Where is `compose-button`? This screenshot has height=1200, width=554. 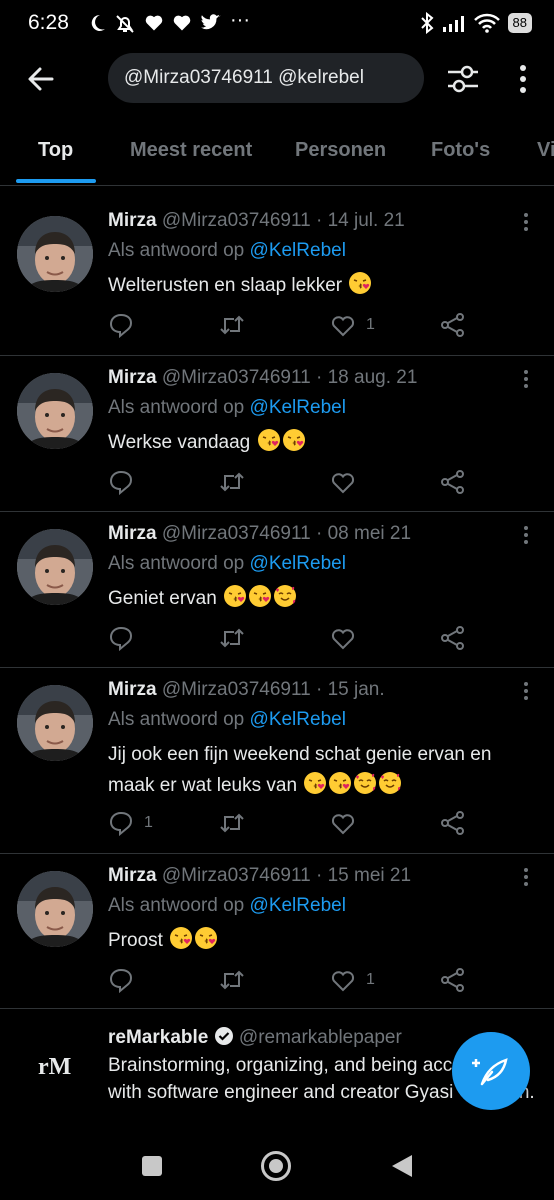
compose-button is located at coordinates (491, 1071).